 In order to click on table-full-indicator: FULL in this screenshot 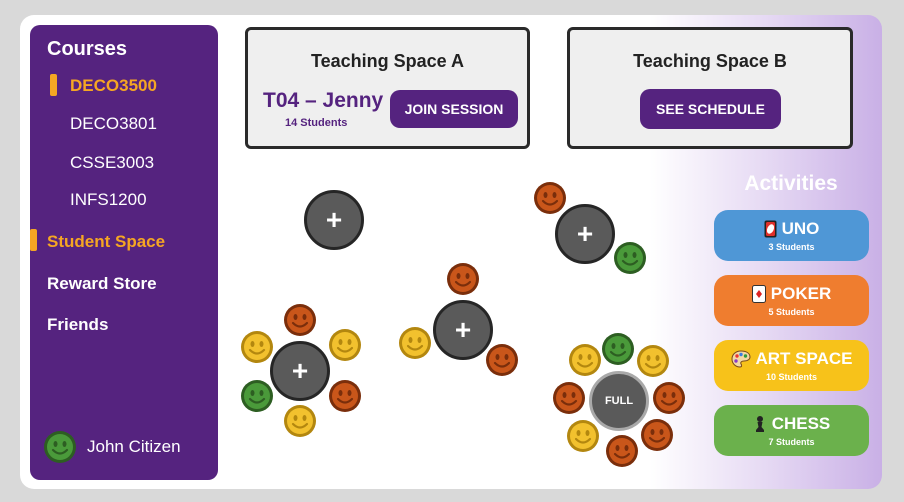, I will do `click(619, 401)`.